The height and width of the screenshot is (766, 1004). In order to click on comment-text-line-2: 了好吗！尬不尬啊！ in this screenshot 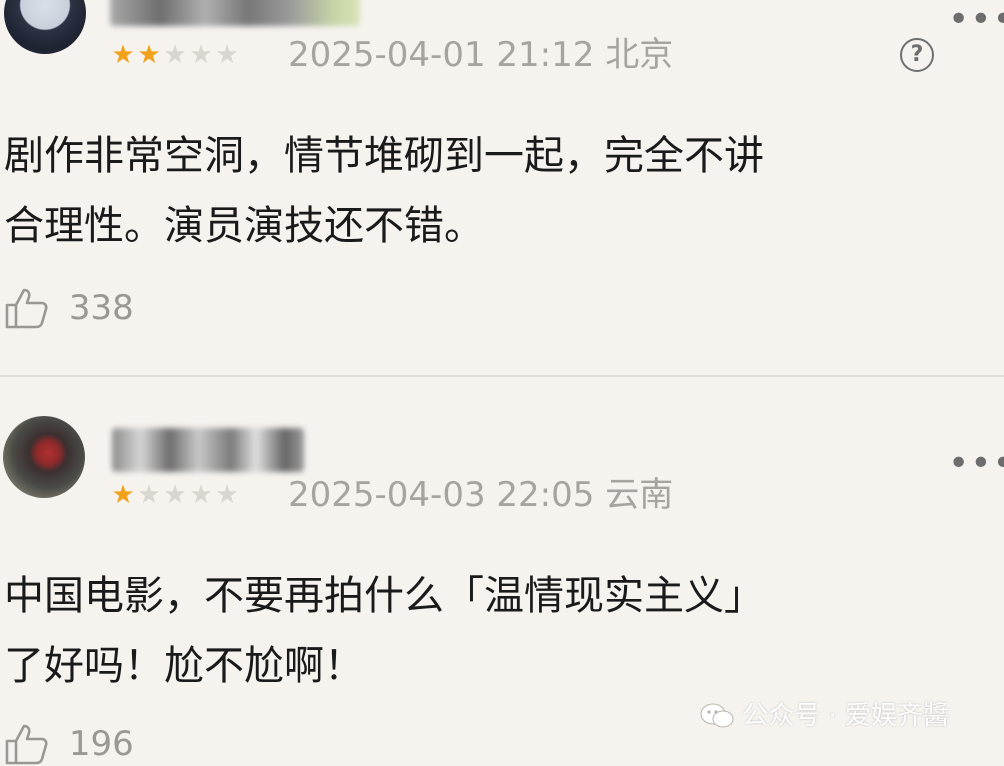, I will do `click(184, 666)`.